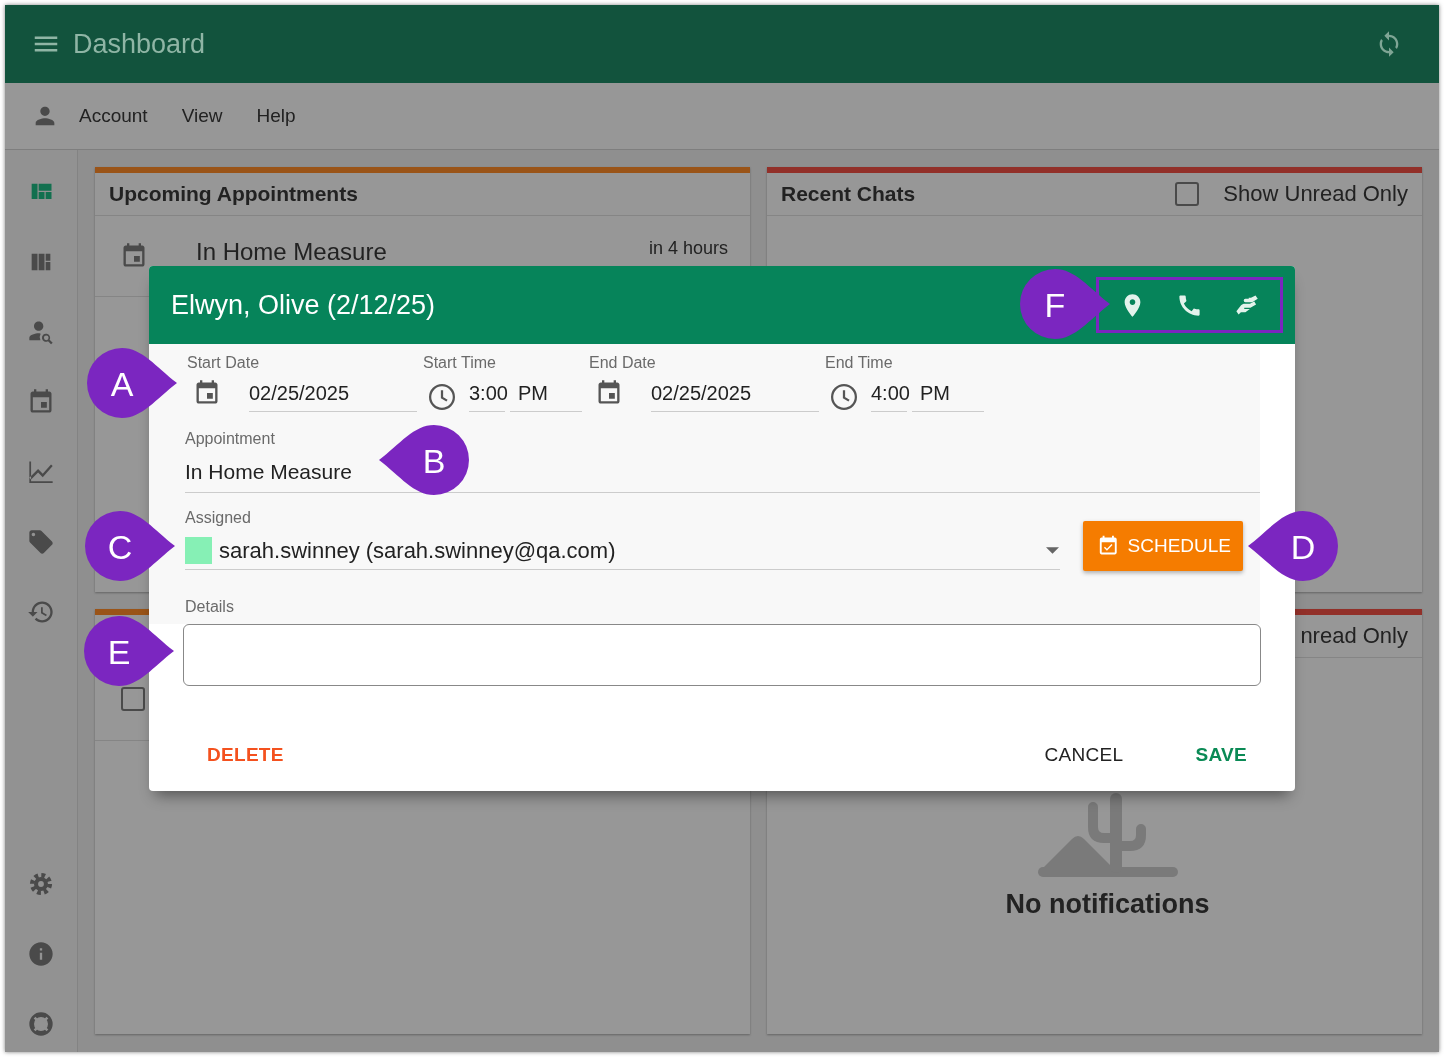 Image resolution: width=1444 pixels, height=1057 pixels. I want to click on info-icon, so click(41, 954).